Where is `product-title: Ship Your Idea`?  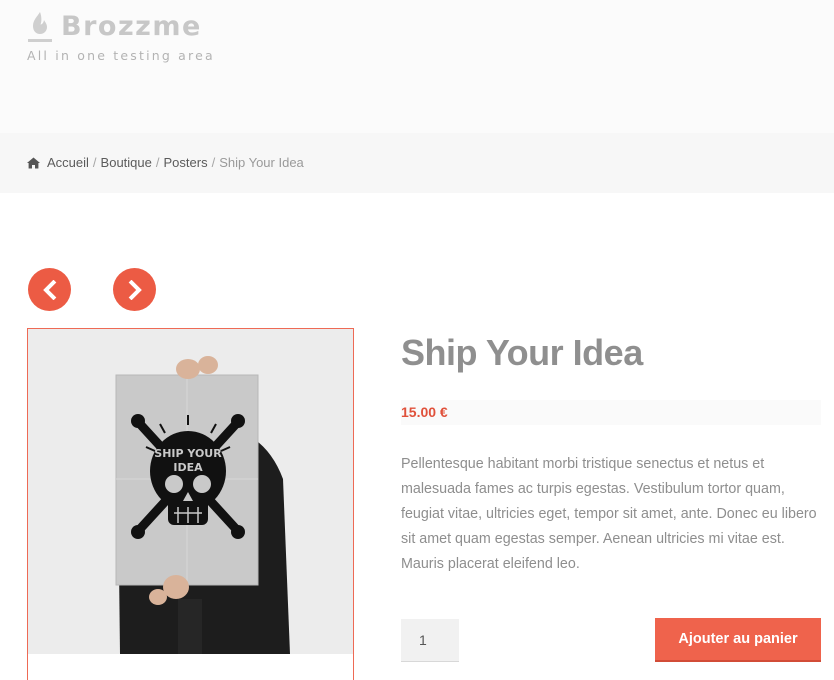 product-title: Ship Your Idea is located at coordinates (522, 352).